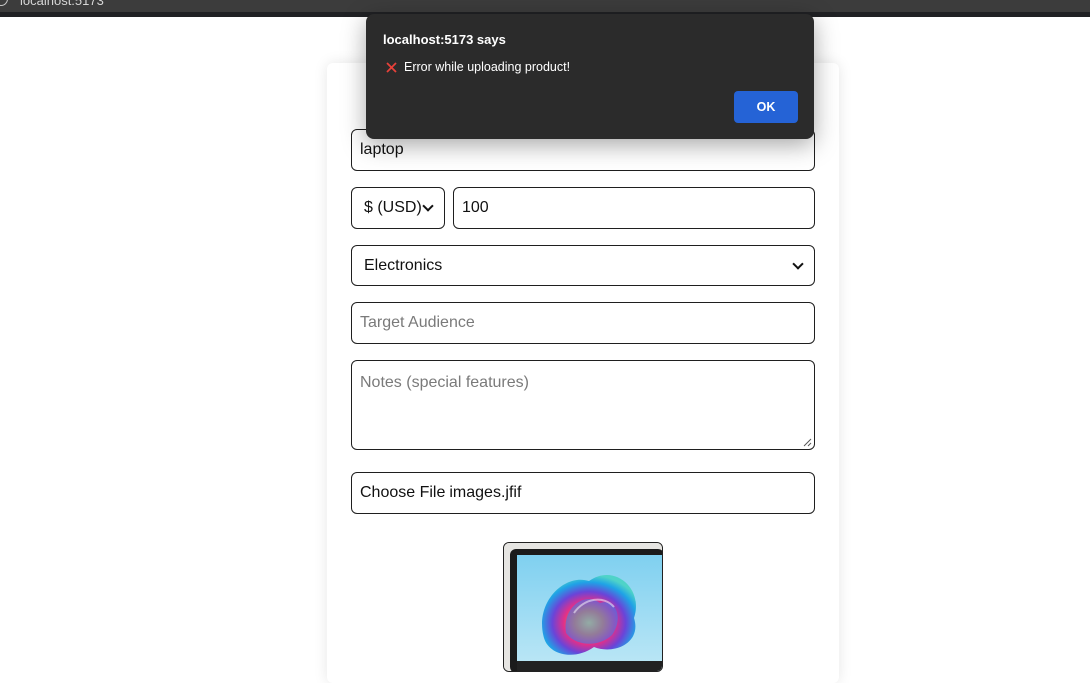  I want to click on file-input: Choose File images.jfif, so click(583, 493).